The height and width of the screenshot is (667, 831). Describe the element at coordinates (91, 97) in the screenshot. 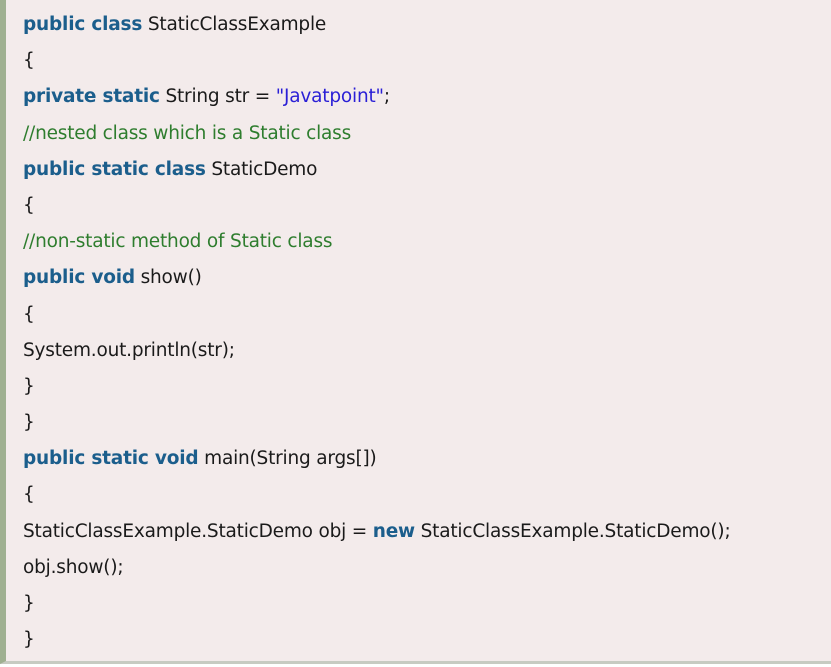

I see `code-token: private static` at that location.